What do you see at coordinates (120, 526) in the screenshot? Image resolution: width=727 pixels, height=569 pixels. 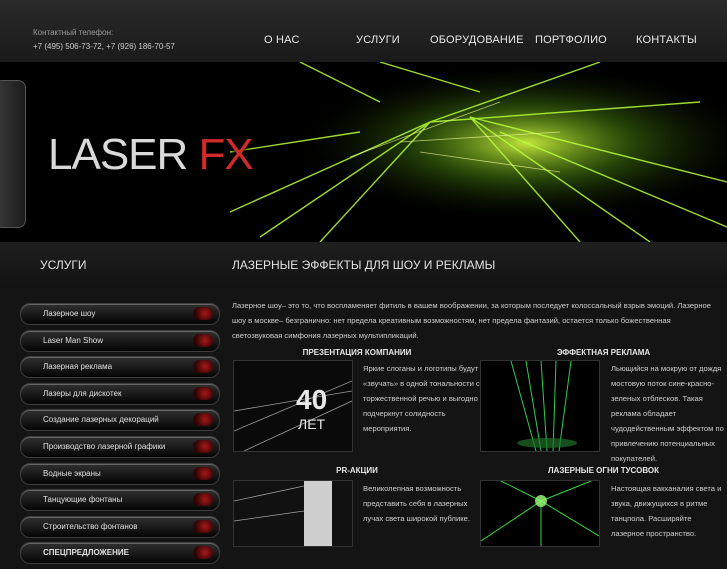 I see `sidebar-item-fountain-construction: Строительство фонтанов` at bounding box center [120, 526].